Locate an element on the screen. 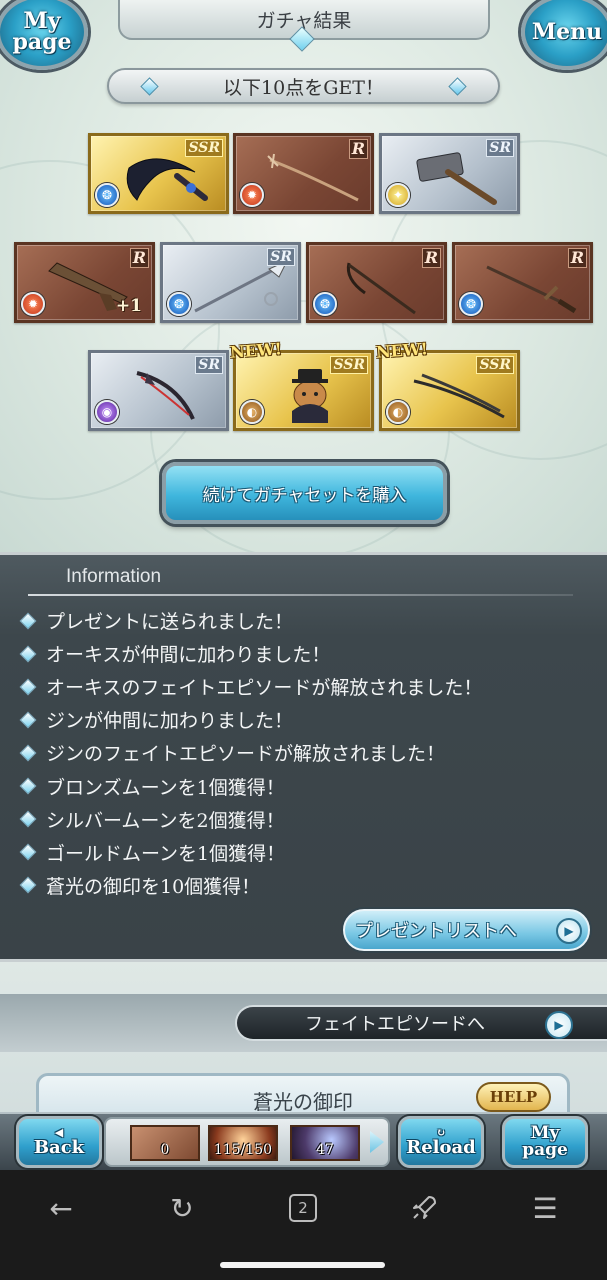 This screenshot has height=1280, width=607. back-button: ◀ Back is located at coordinates (59, 1142).